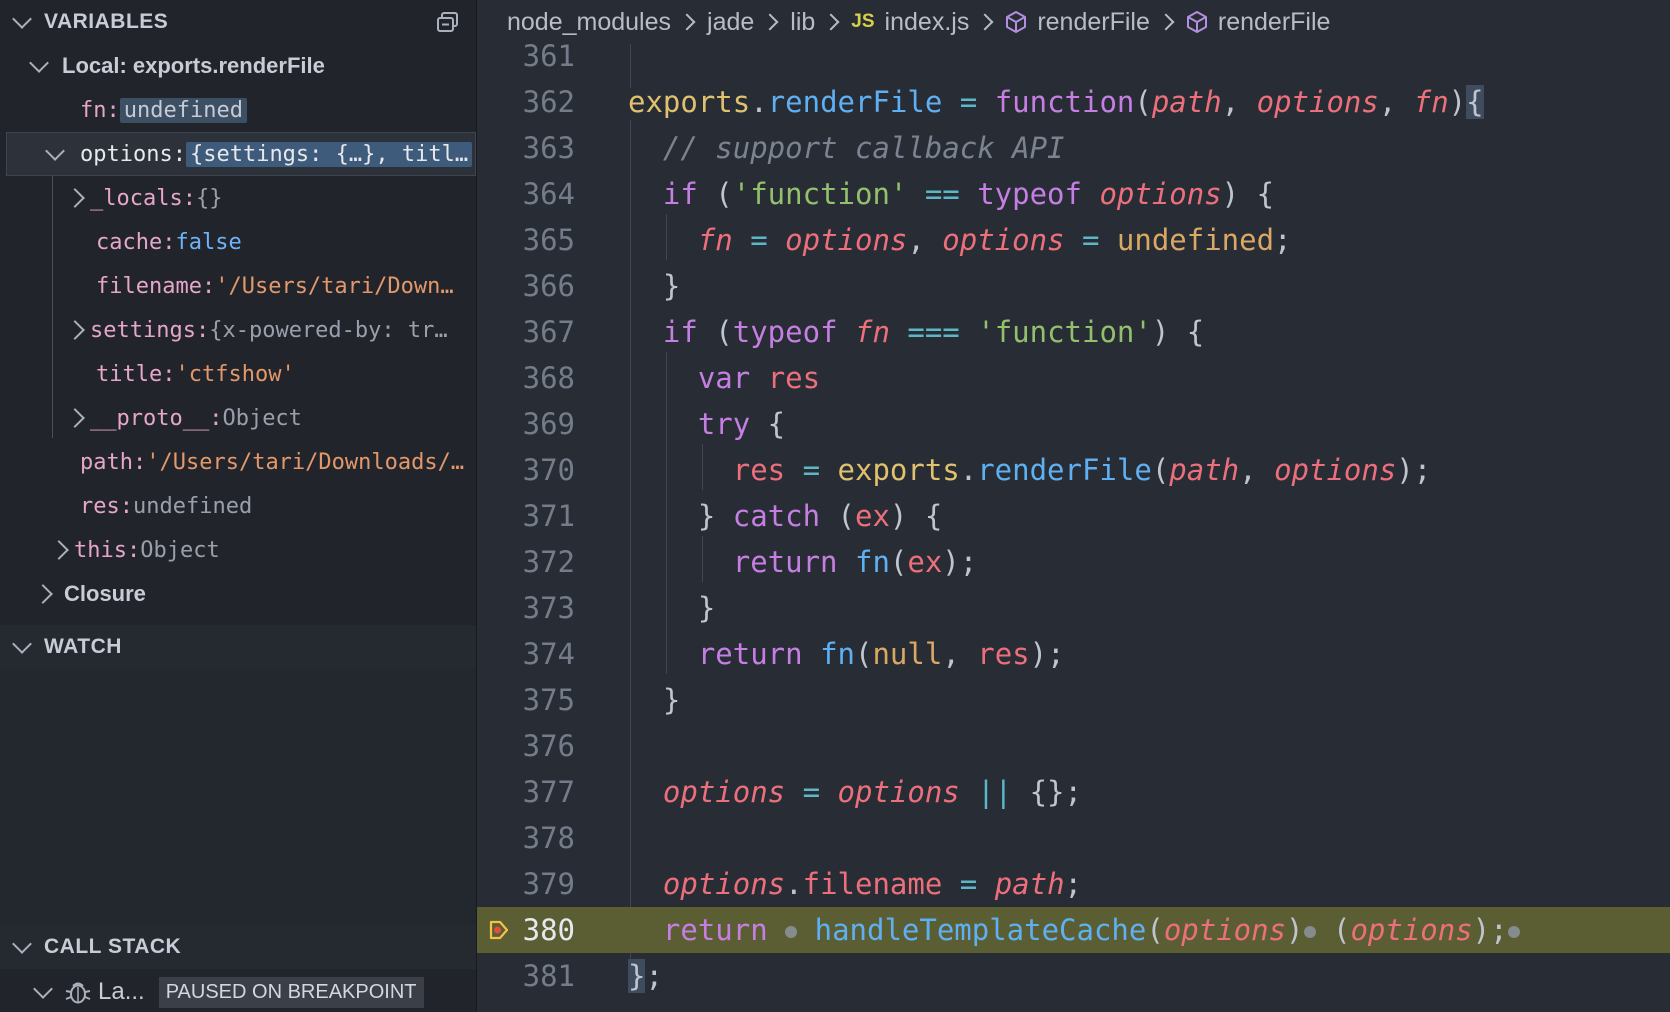 The width and height of the screenshot is (1670, 1012). I want to click on variable-name: __proto__:, so click(156, 418).